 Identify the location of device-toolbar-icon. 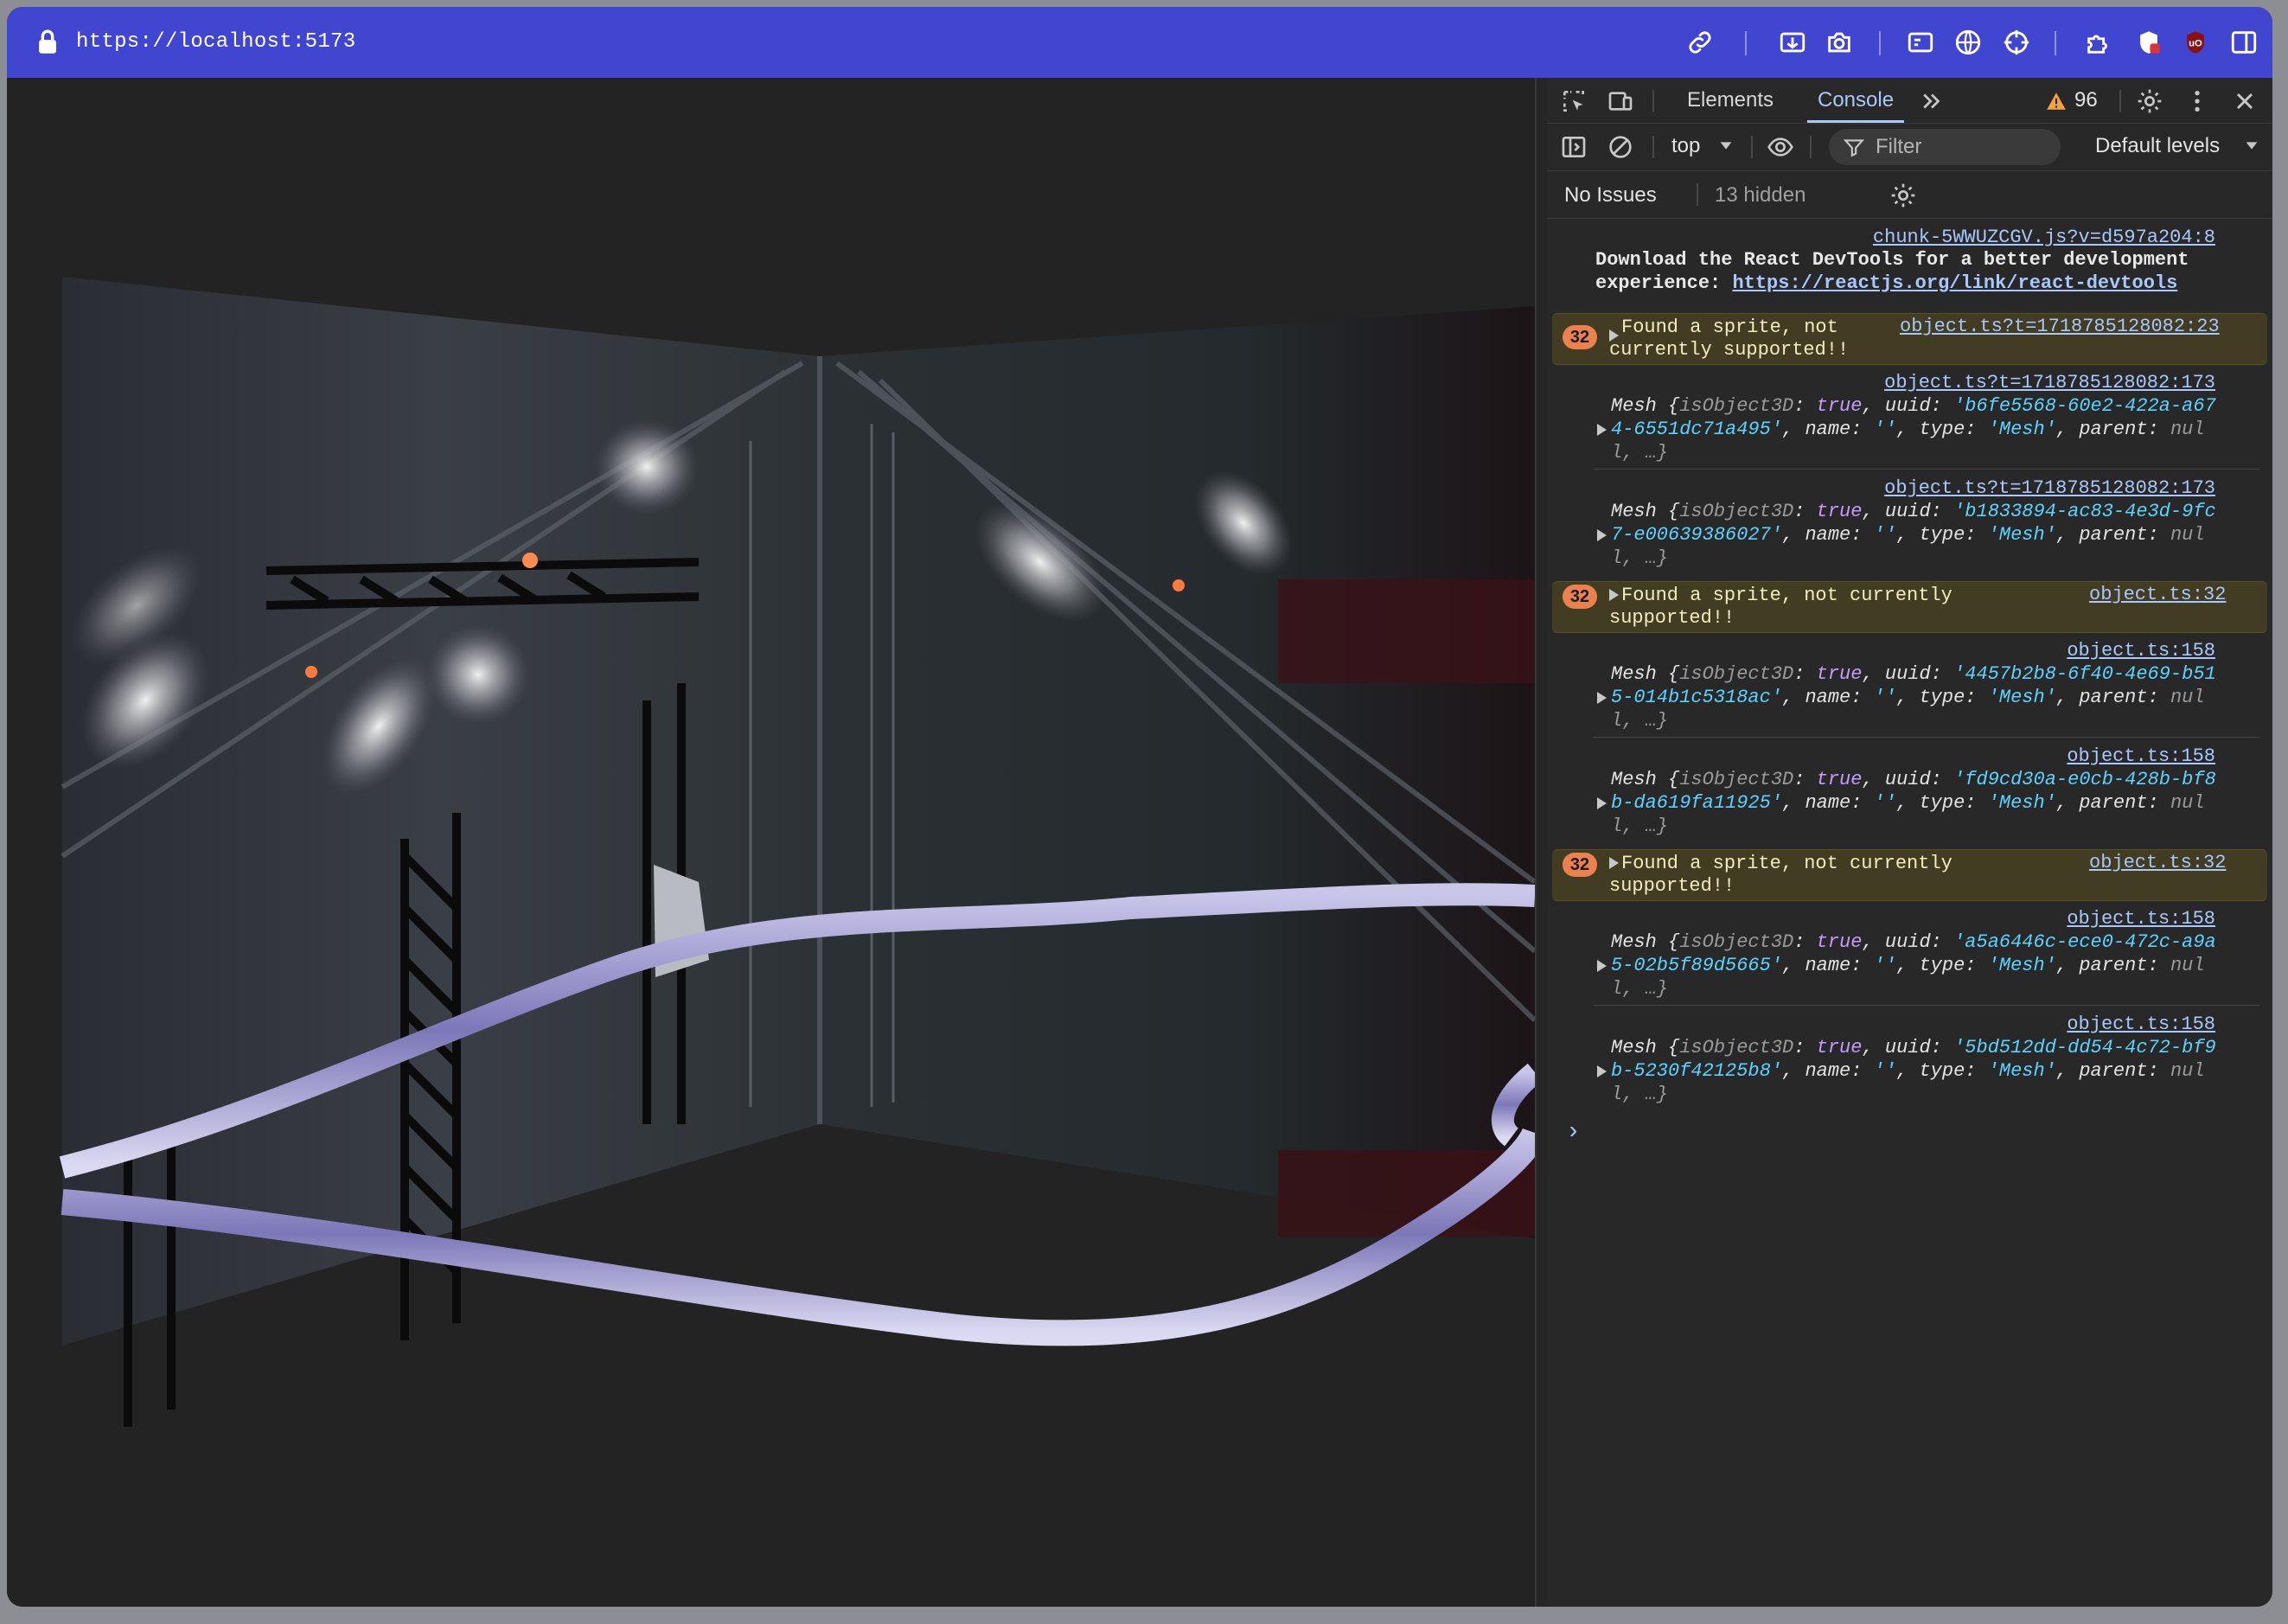
(1620, 101).